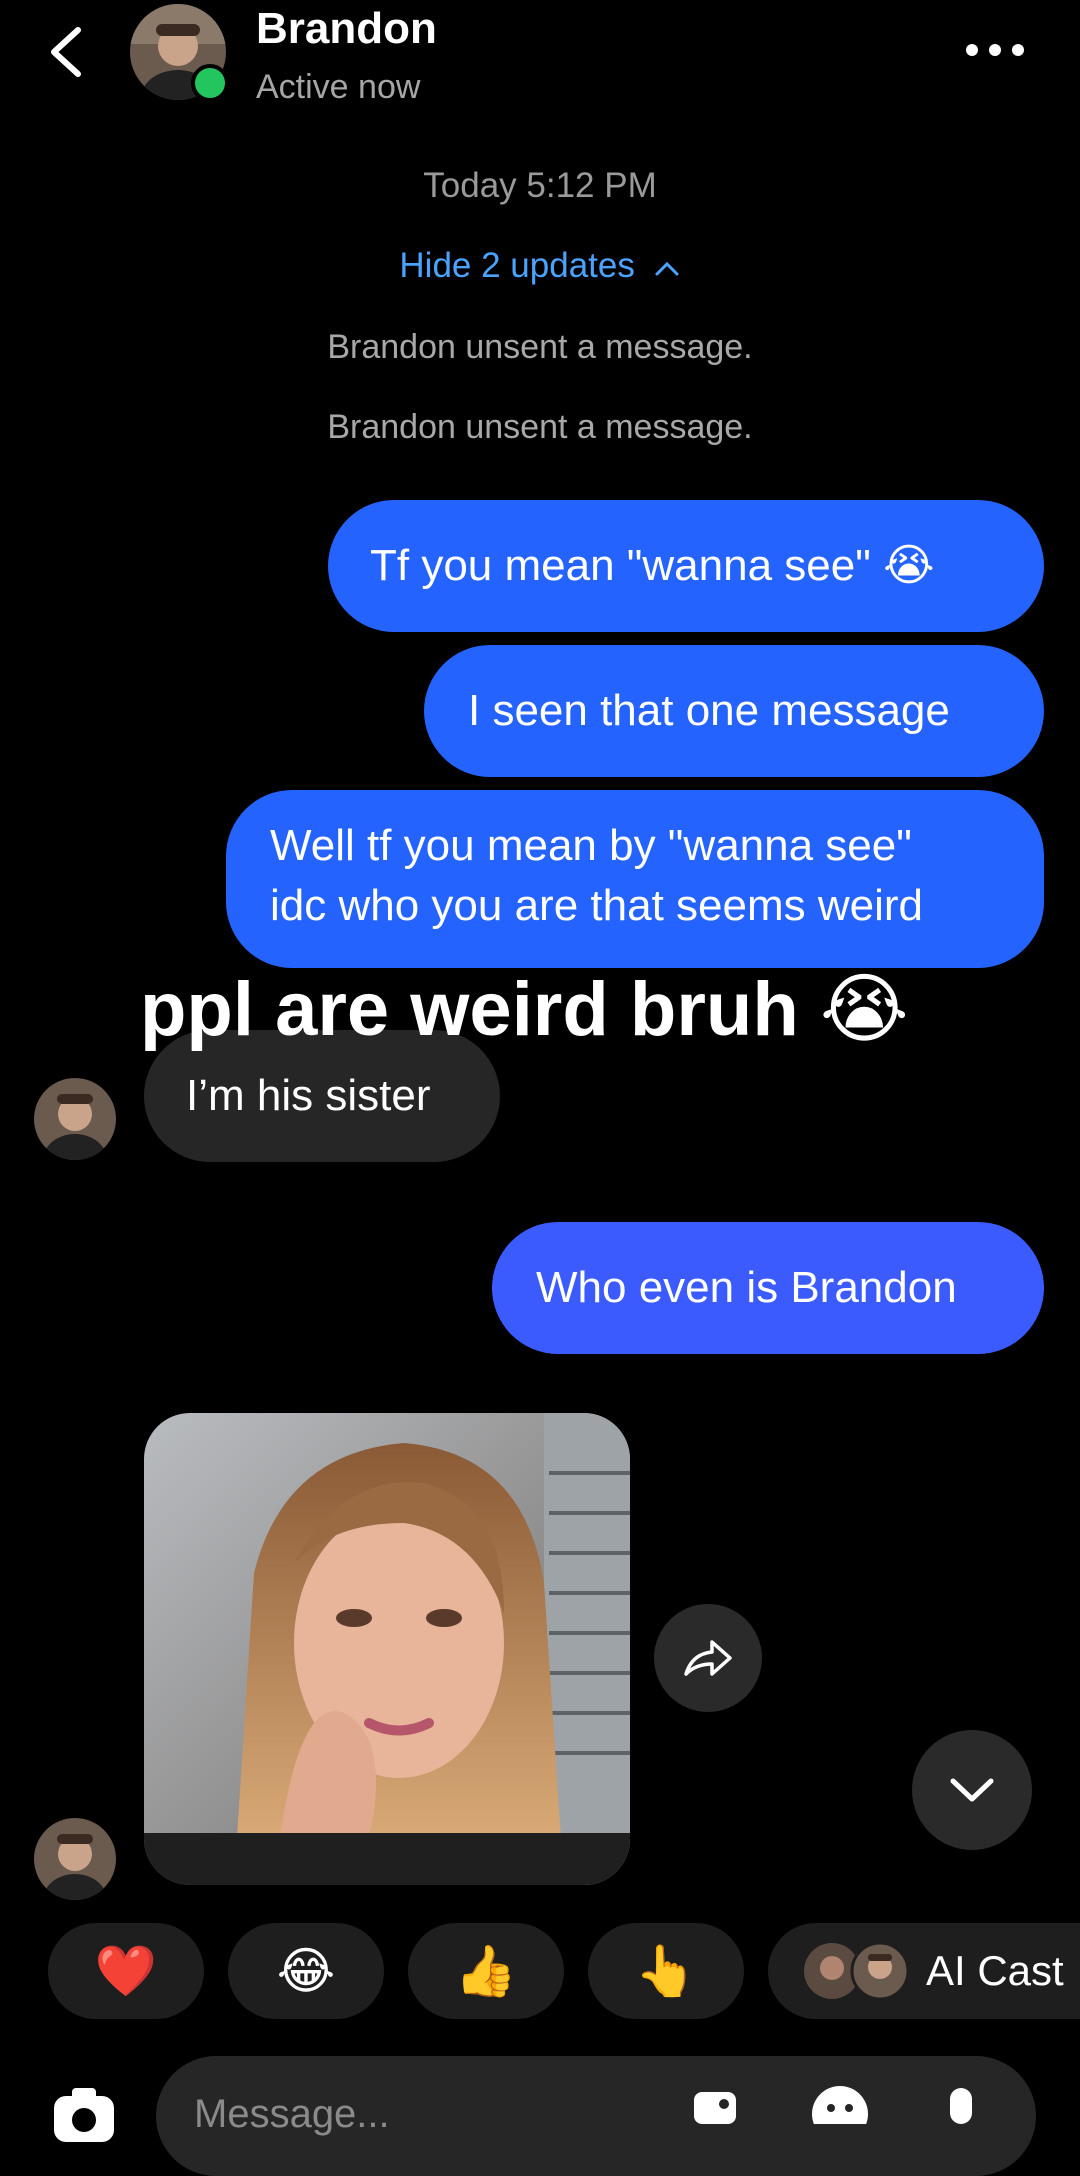  Describe the element at coordinates (667, 268) in the screenshot. I see `chevron-up-icon` at that location.